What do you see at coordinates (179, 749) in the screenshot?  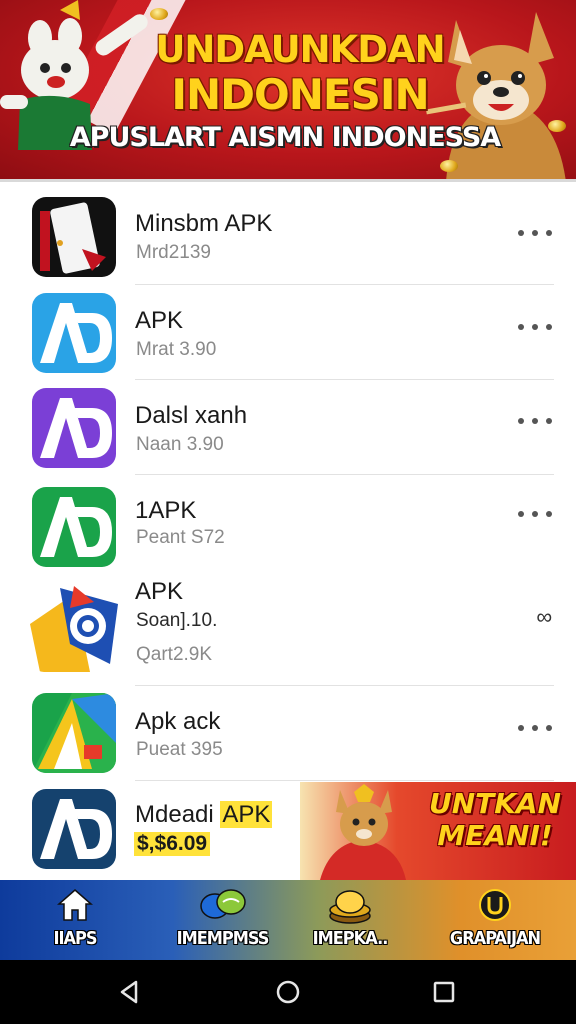 I see `app-meta: Pueat 395` at bounding box center [179, 749].